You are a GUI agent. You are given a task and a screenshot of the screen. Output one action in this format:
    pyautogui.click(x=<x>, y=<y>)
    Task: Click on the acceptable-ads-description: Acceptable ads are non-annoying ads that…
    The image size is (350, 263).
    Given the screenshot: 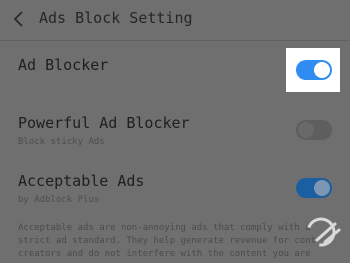 What is the action you would take?
    pyautogui.click(x=183, y=241)
    